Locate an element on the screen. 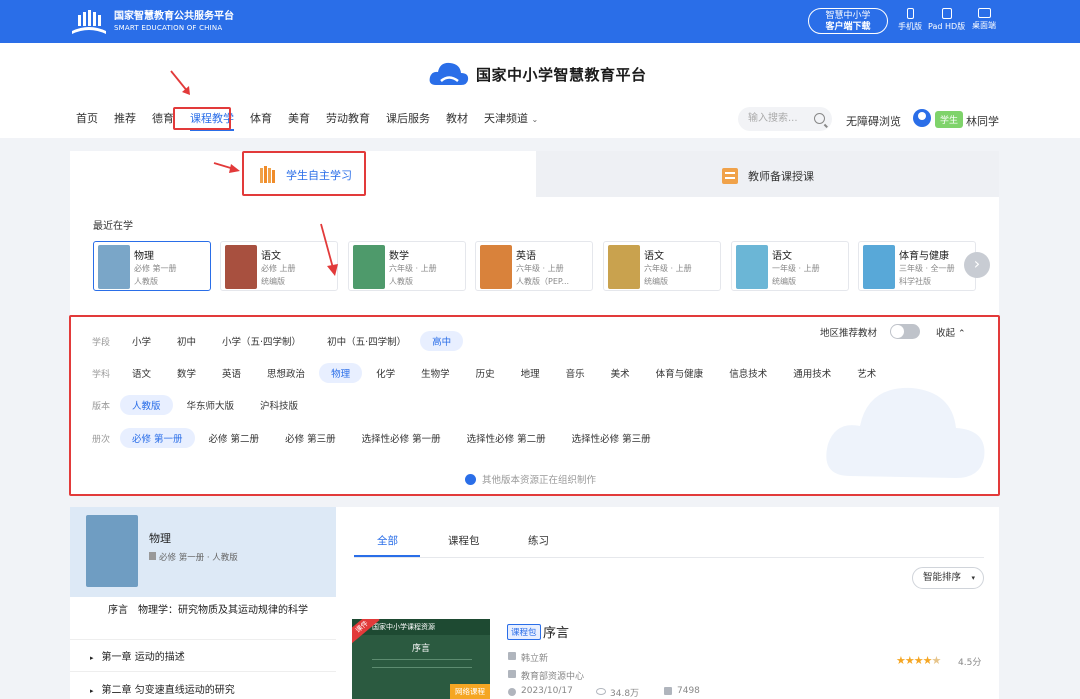 This screenshot has height=699, width=1080. card-title: 体育与健康 is located at coordinates (924, 256).